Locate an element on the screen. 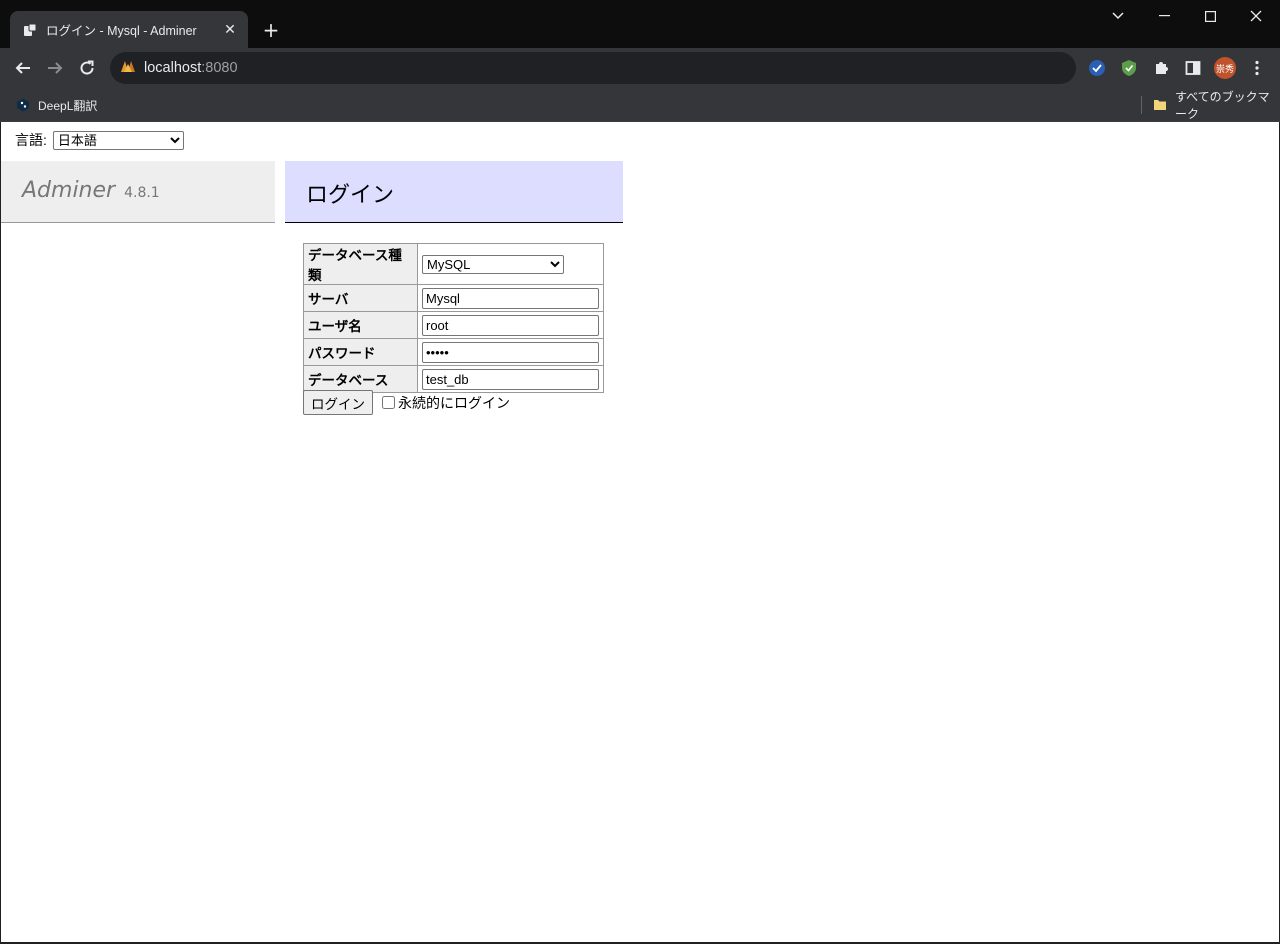 The height and width of the screenshot is (944, 1280). permanent-login-option: 永続的にログイン is located at coordinates (446, 403).